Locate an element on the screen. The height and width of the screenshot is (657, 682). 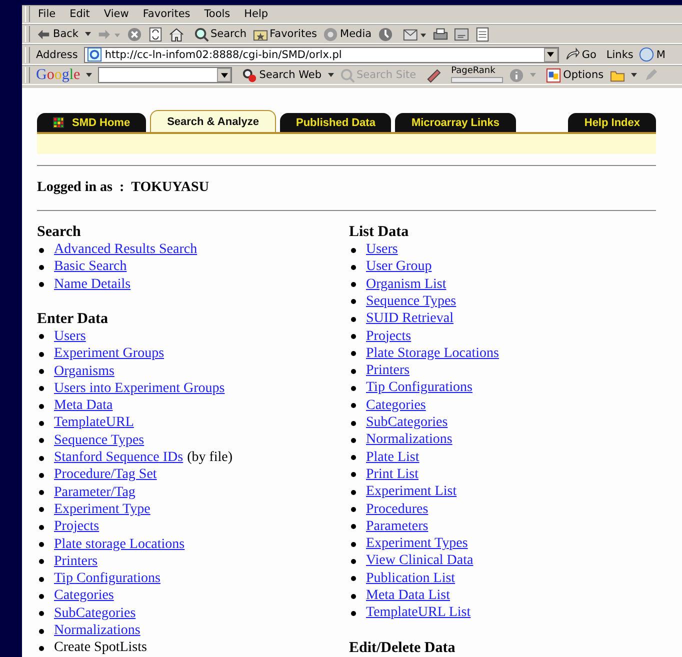
nav-tab: SMD Home is located at coordinates (91, 122).